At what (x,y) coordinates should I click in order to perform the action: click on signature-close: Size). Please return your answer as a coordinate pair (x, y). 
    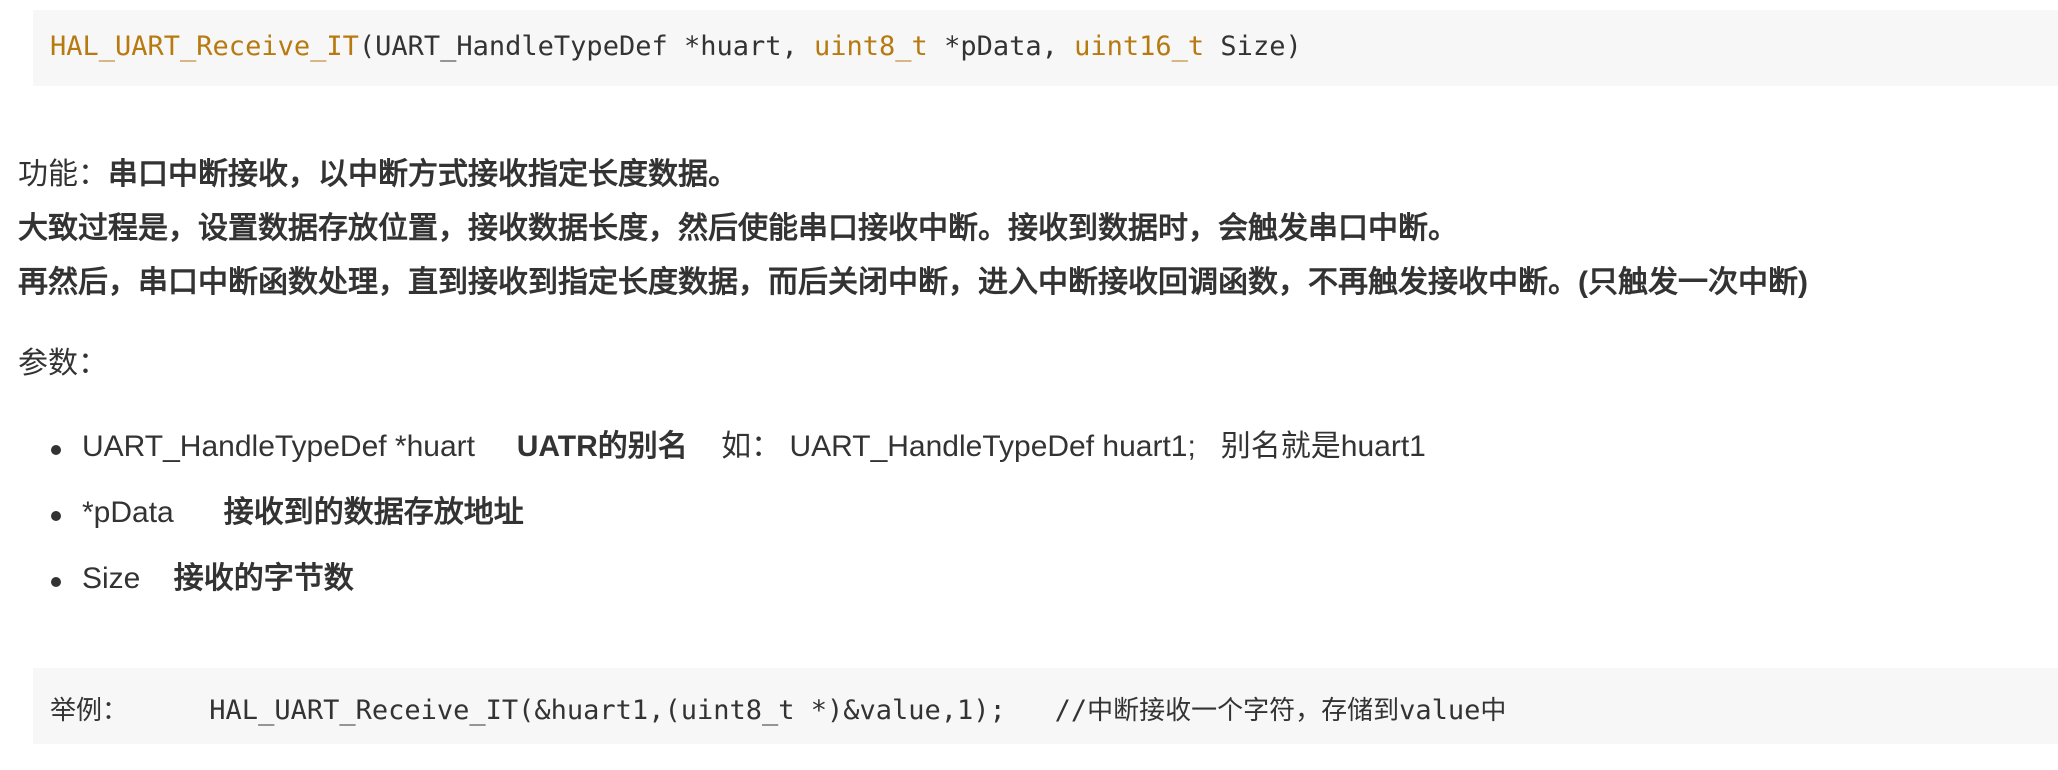
    Looking at the image, I should click on (1253, 46).